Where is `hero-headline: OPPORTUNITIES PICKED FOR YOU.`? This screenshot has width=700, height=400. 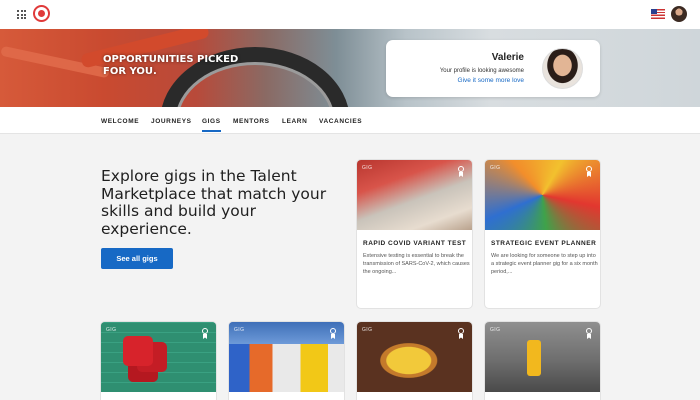
hero-headline: OPPORTUNITIES PICKED FOR YOU. is located at coordinates (171, 65).